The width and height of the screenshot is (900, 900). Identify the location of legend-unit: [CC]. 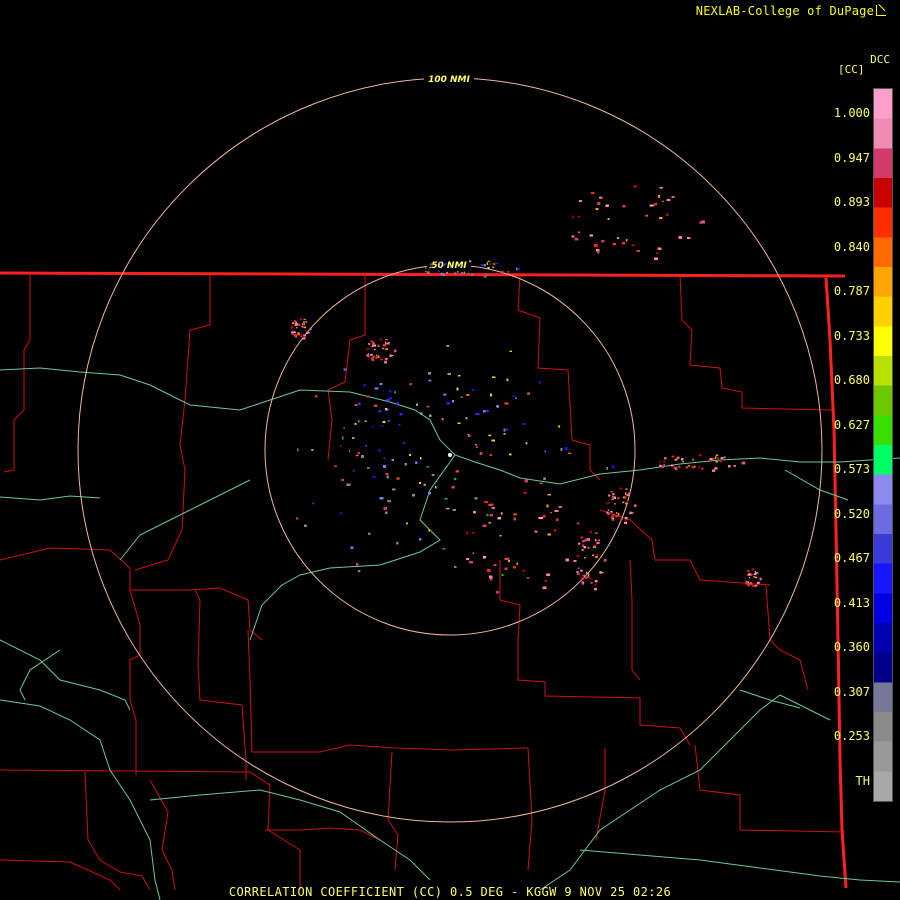
(851, 69).